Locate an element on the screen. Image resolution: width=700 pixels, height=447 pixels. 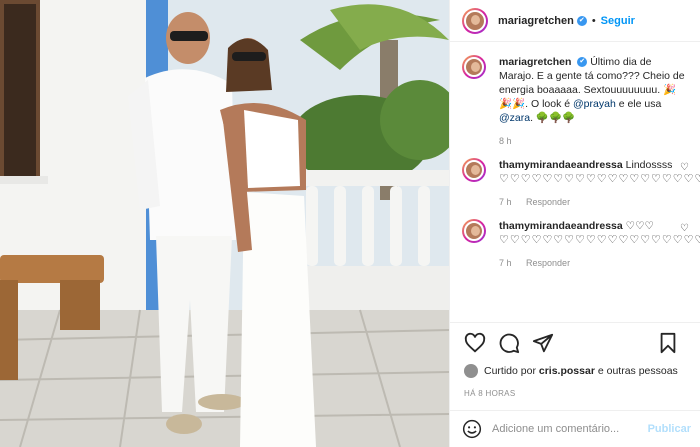
add-comment-bar: Publicar is located at coordinates (575, 428).